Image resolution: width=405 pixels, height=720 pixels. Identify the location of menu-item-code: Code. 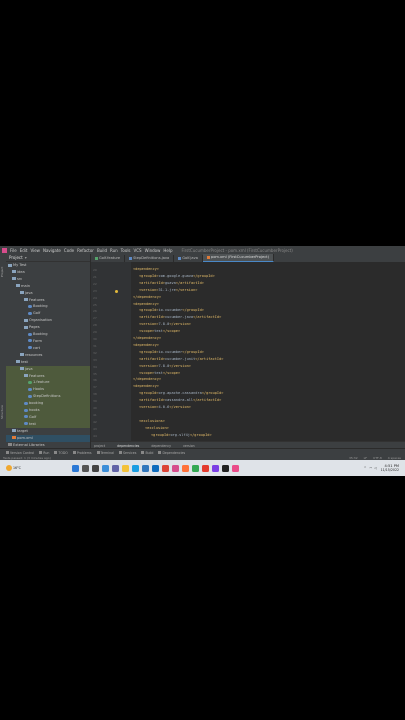
(69, 250).